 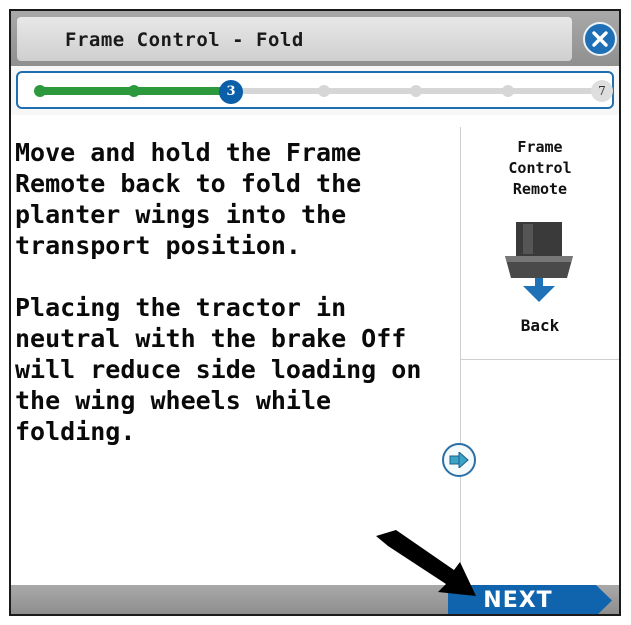 I want to click on remote-label: Frame Control Remote, so click(x=540, y=168).